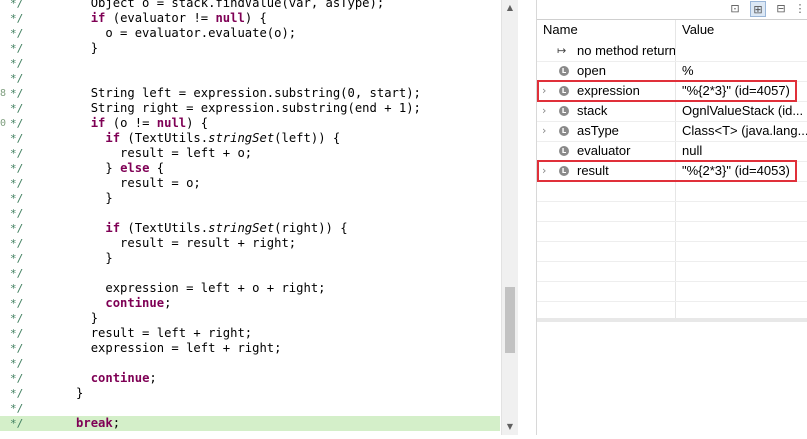  I want to click on variable-row: ↦ no method return, so click(672, 51).